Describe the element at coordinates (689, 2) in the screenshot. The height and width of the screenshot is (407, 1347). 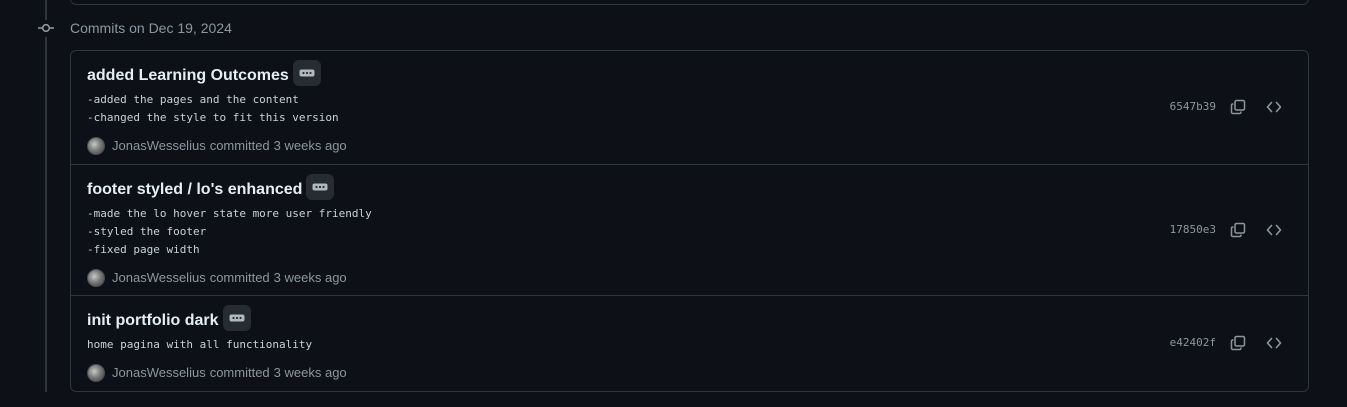
I see `previous-commit-group-box` at that location.